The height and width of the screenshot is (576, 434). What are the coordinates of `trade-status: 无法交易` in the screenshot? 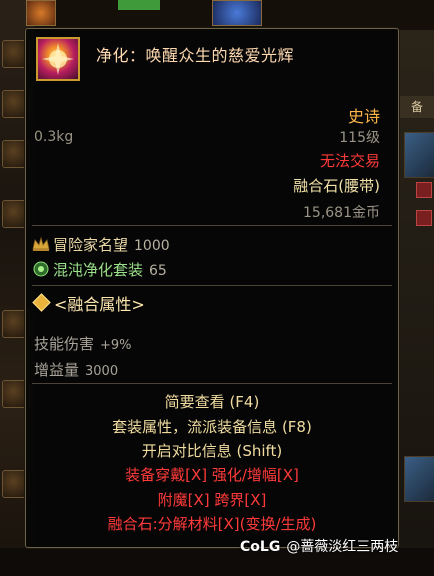 It's located at (349, 161).